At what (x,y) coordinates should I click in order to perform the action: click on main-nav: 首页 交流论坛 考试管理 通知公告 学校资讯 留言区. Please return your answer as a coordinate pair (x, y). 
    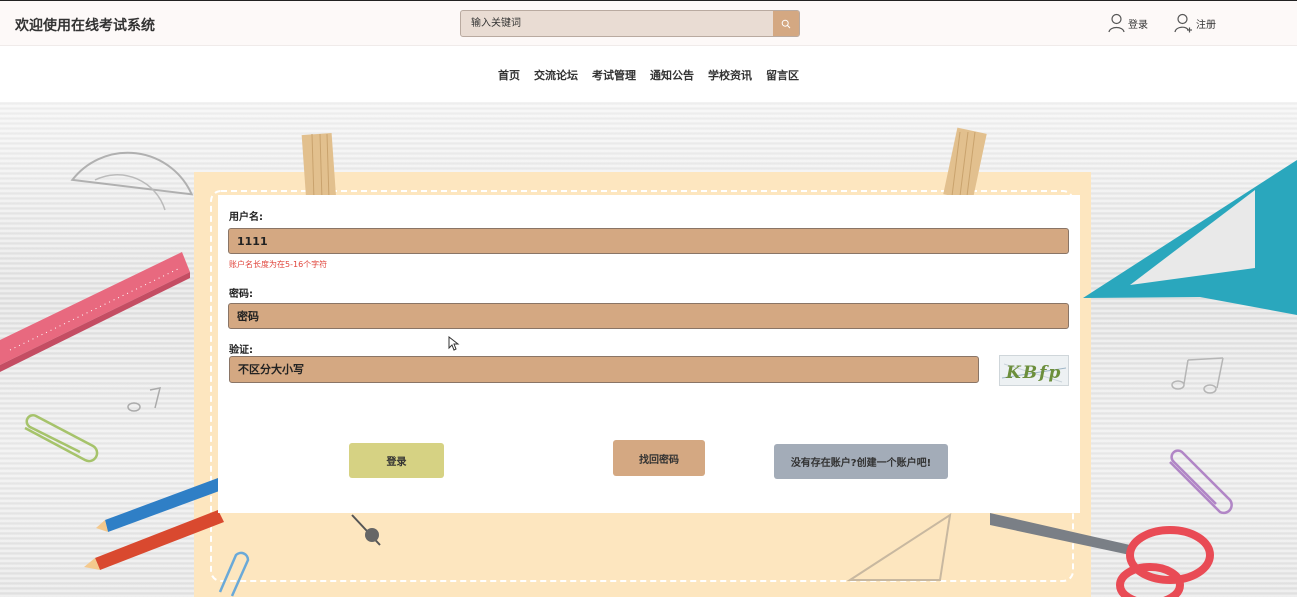
    Looking at the image, I should click on (648, 74).